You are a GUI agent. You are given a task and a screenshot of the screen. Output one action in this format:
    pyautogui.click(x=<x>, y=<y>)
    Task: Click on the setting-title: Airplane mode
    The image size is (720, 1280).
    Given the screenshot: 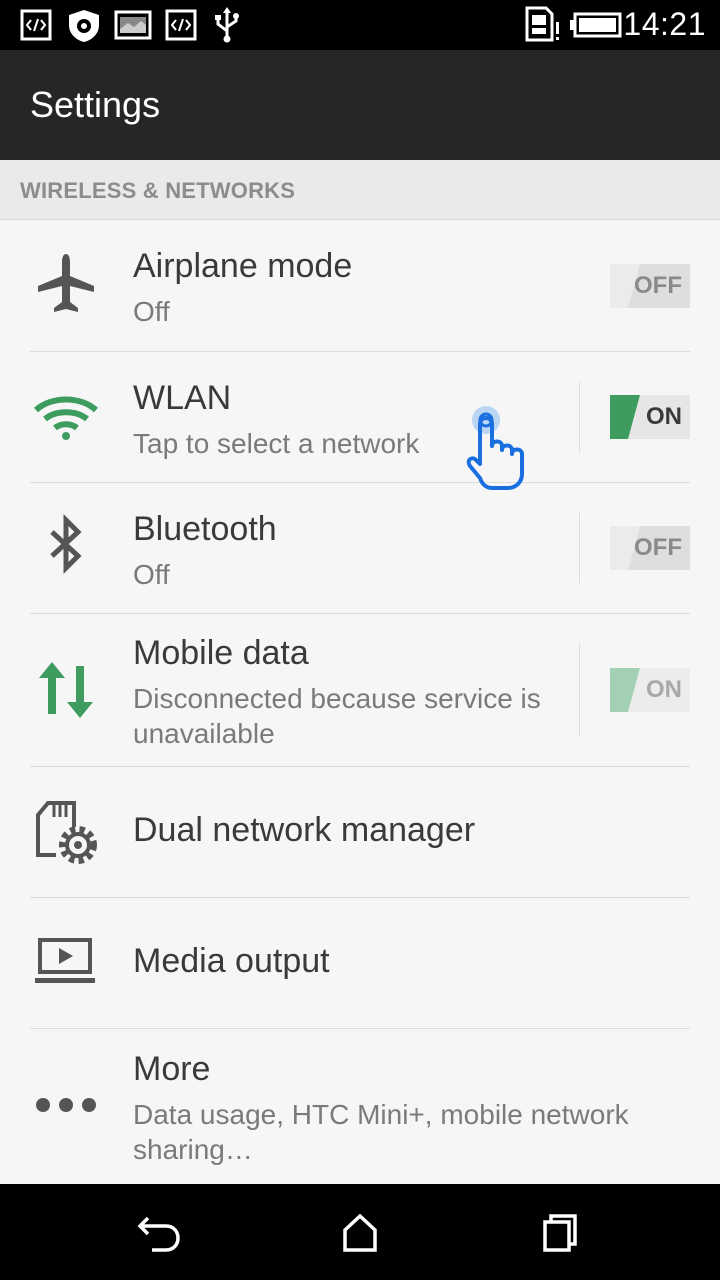 What is the action you would take?
    pyautogui.click(x=243, y=266)
    